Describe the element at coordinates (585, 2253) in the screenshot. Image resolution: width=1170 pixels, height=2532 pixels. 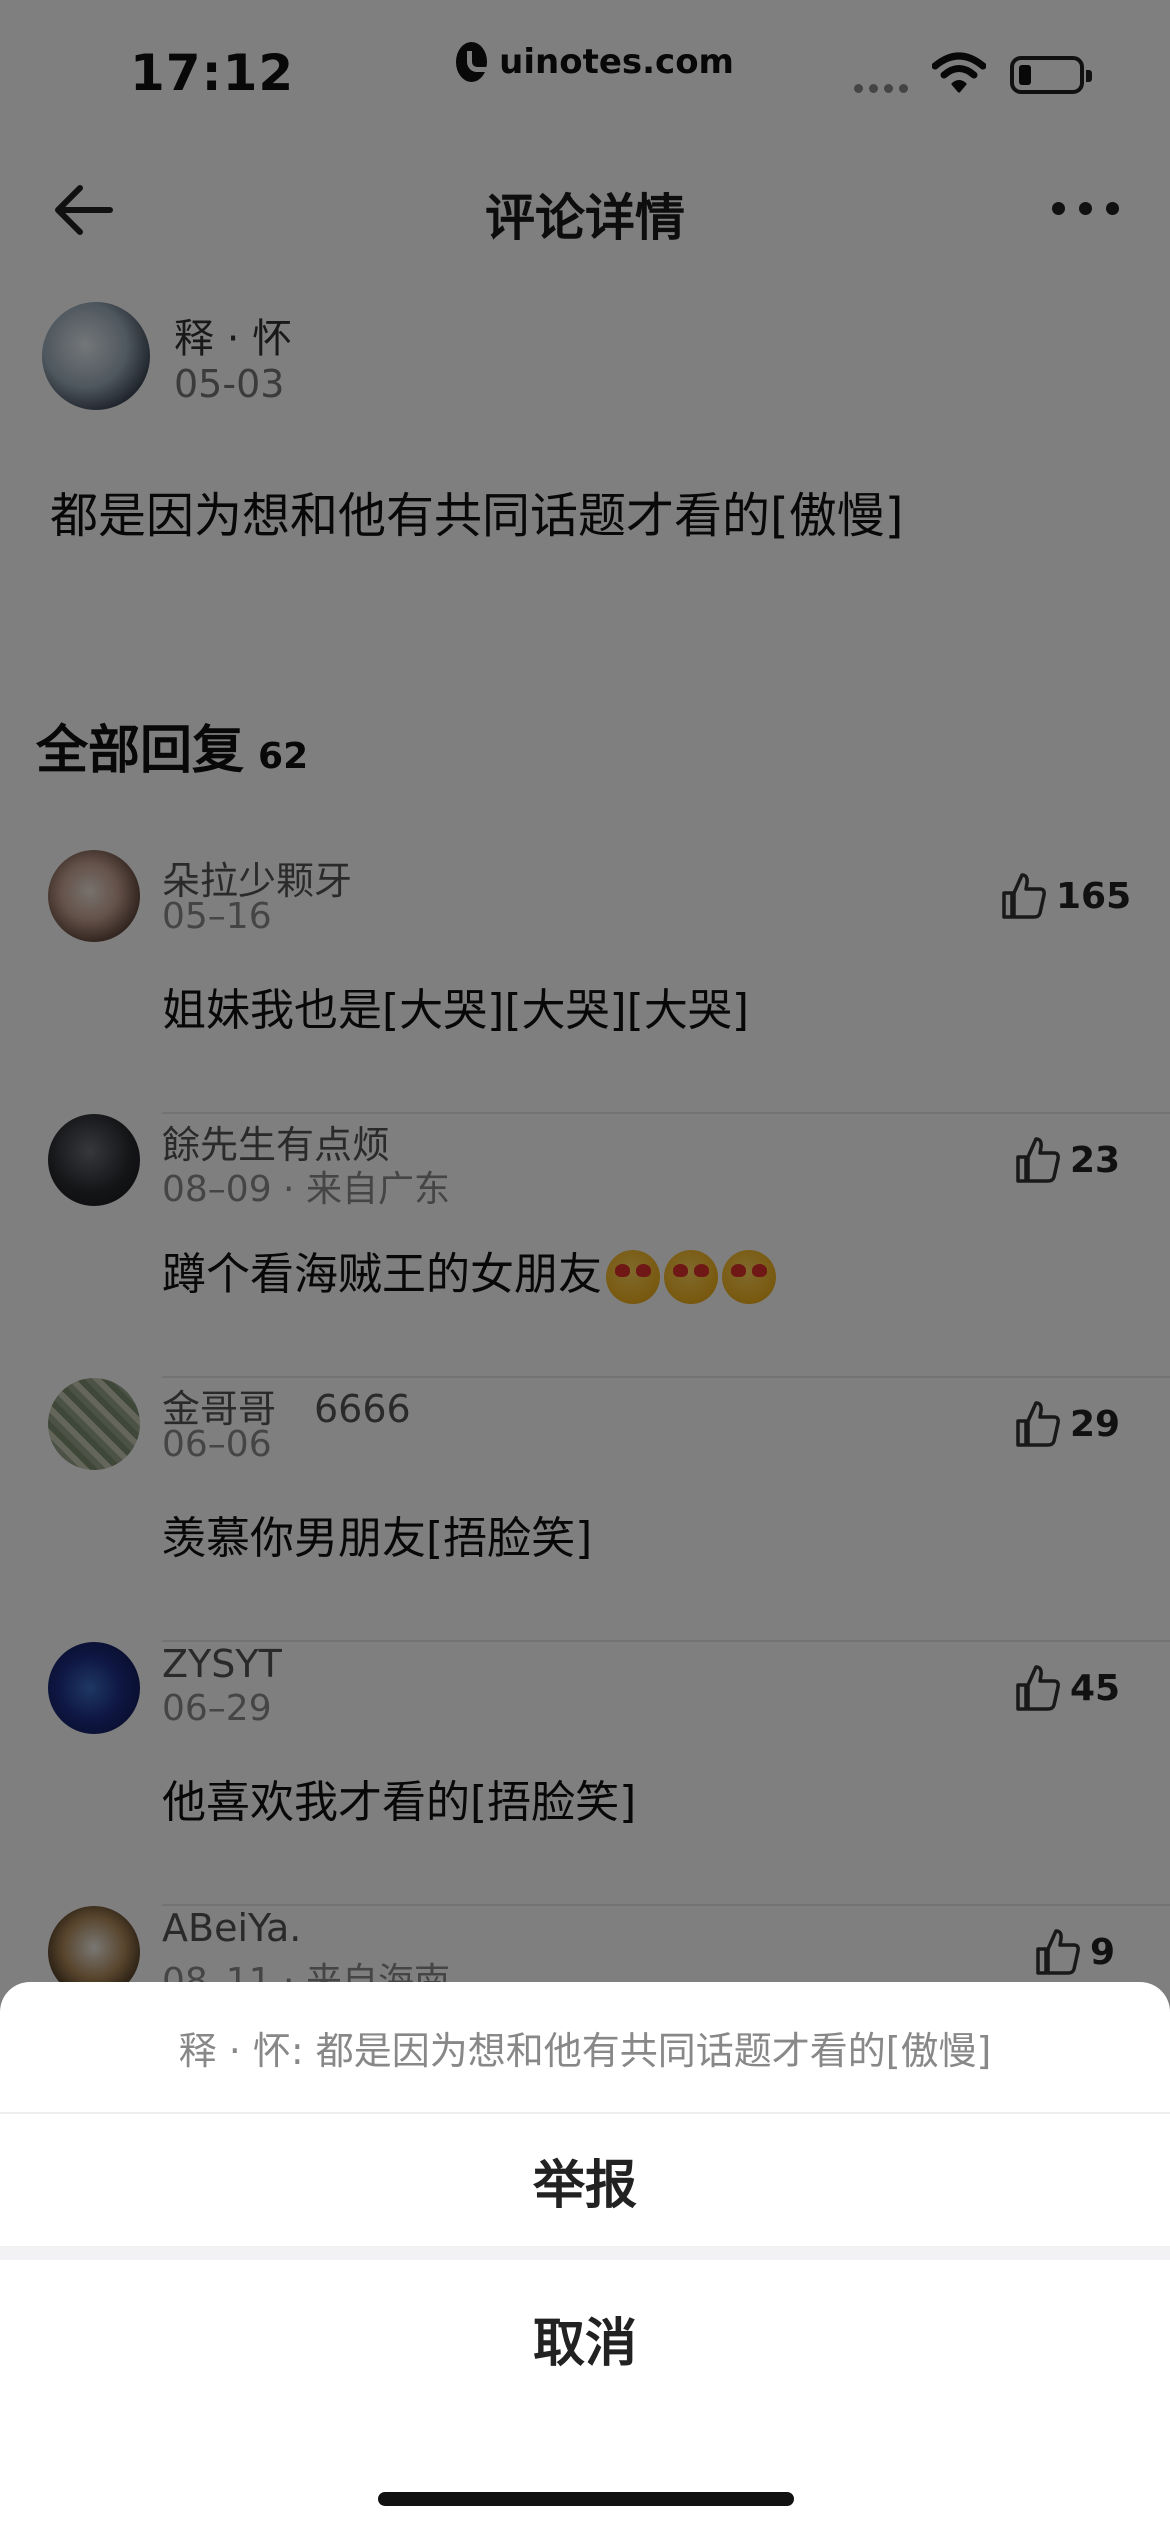
I see `sheet-separator` at that location.